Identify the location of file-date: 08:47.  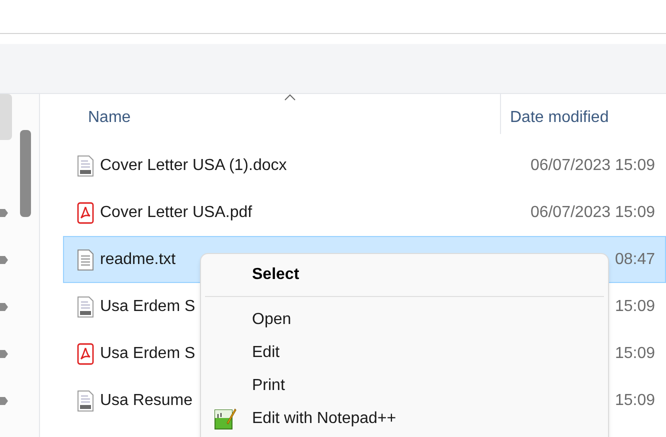
(634, 260).